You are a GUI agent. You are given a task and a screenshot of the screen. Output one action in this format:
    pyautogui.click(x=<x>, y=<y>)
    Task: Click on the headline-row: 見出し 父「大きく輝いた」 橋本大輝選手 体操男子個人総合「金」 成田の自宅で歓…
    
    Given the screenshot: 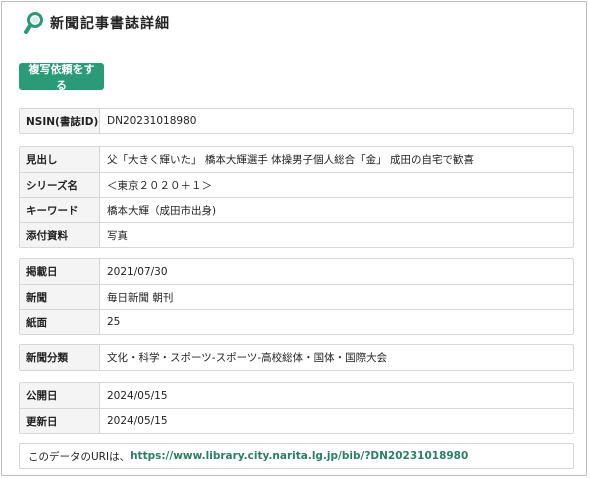 What is the action you would take?
    pyautogui.click(x=296, y=159)
    